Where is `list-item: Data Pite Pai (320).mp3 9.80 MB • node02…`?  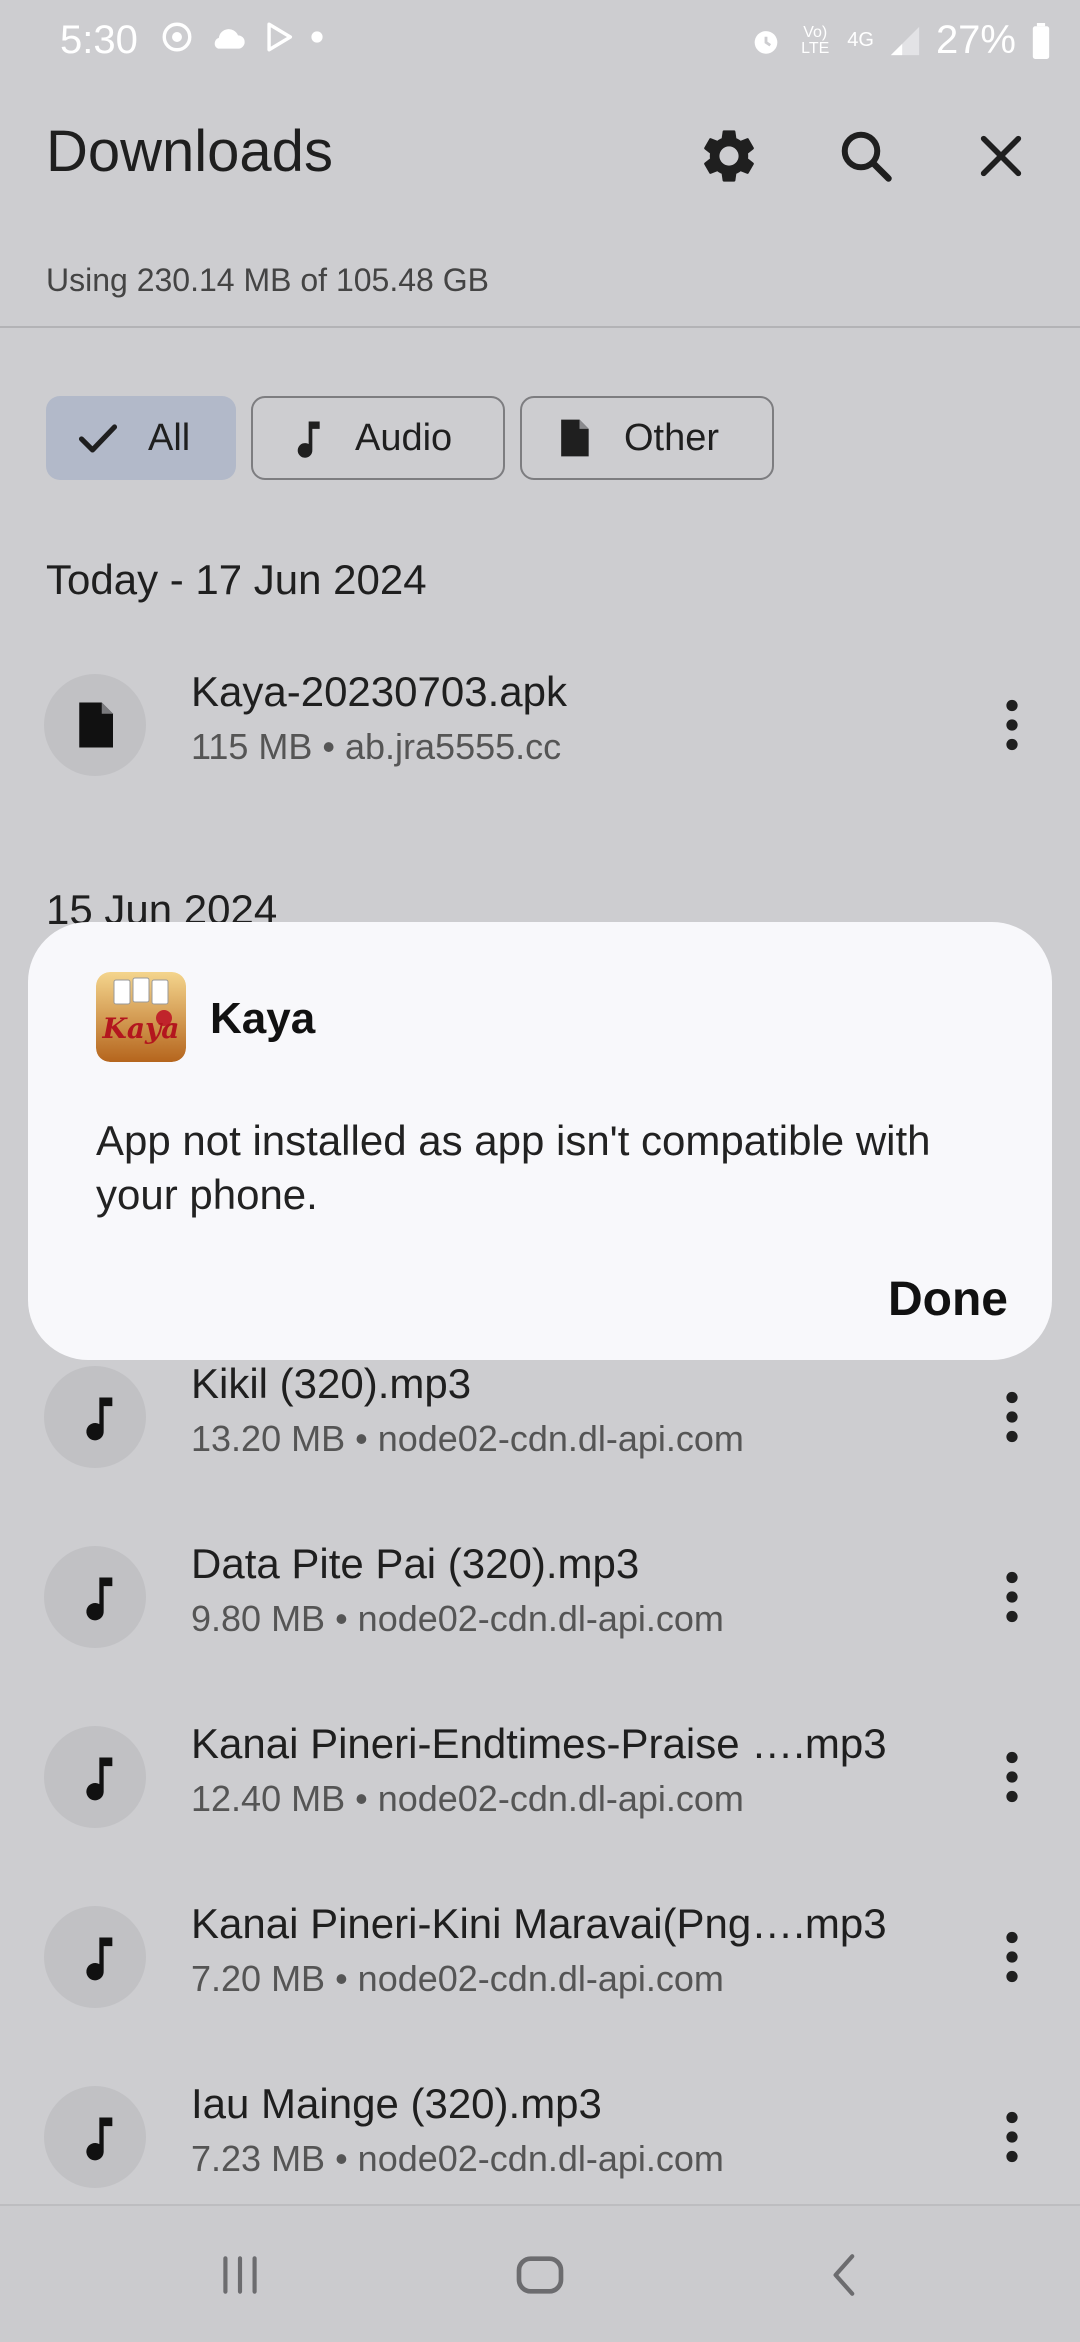
list-item: Data Pite Pai (320).mp3 9.80 MB • node02… is located at coordinates (540, 1597).